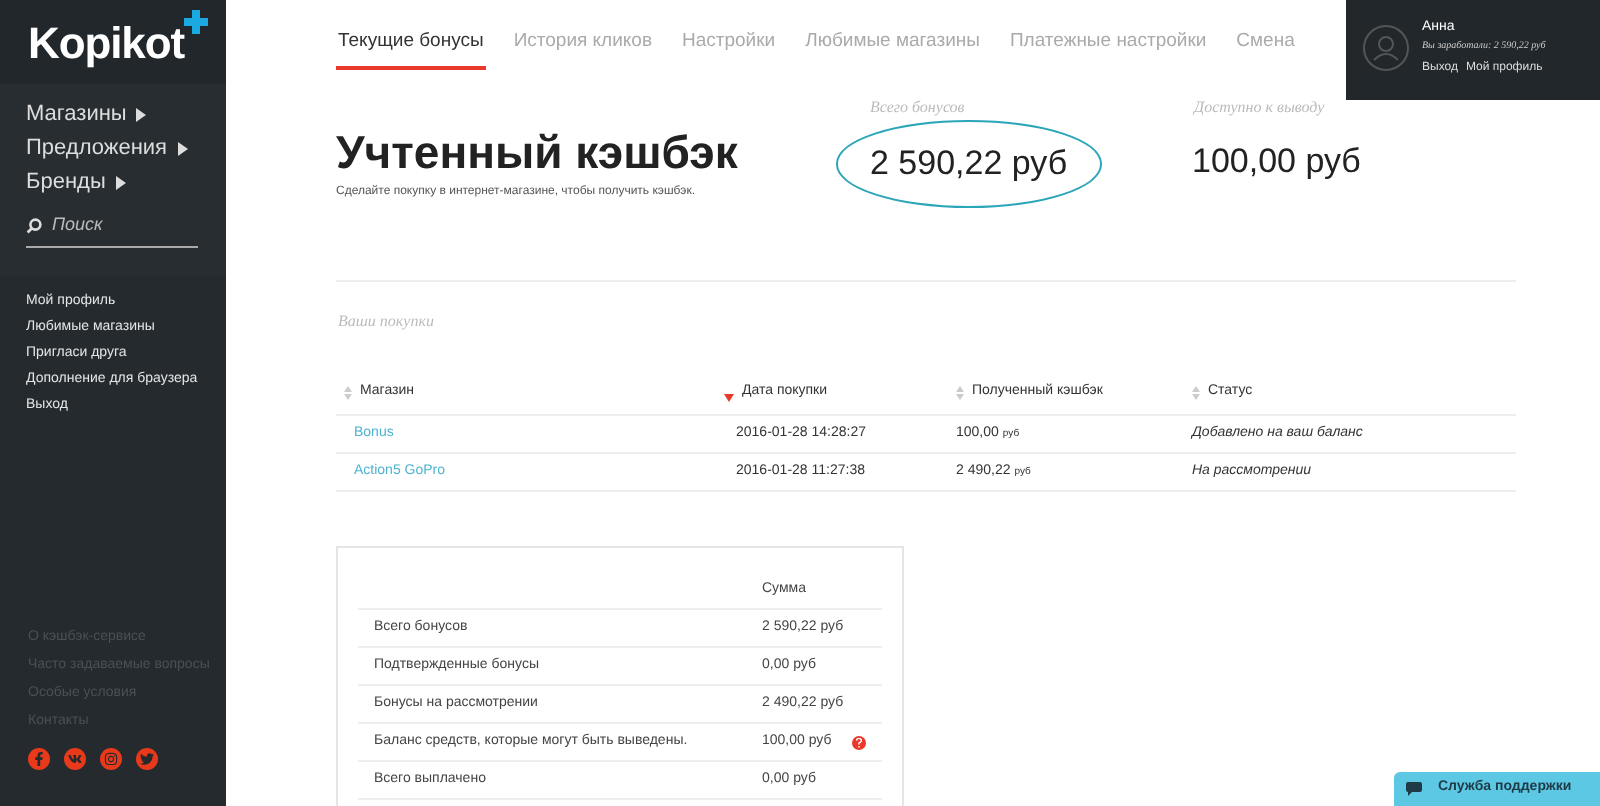 Image resolution: width=1600 pixels, height=806 pixels. I want to click on stat-label: Доступно к выводу, so click(1259, 108).